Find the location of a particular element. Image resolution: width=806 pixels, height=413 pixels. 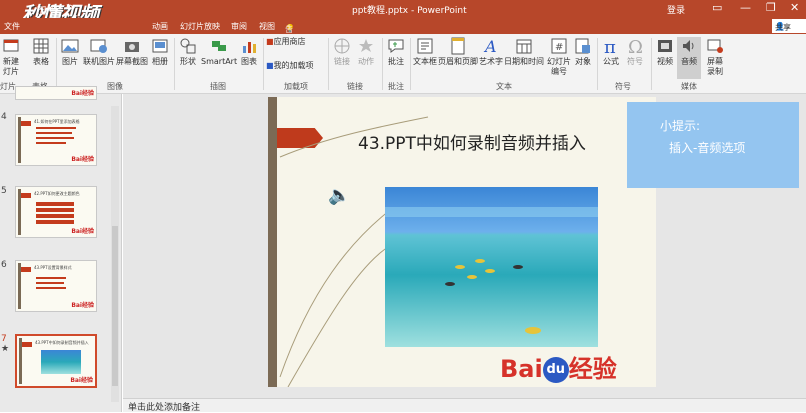

textbox-button: 文本框 is located at coordinates (425, 52).